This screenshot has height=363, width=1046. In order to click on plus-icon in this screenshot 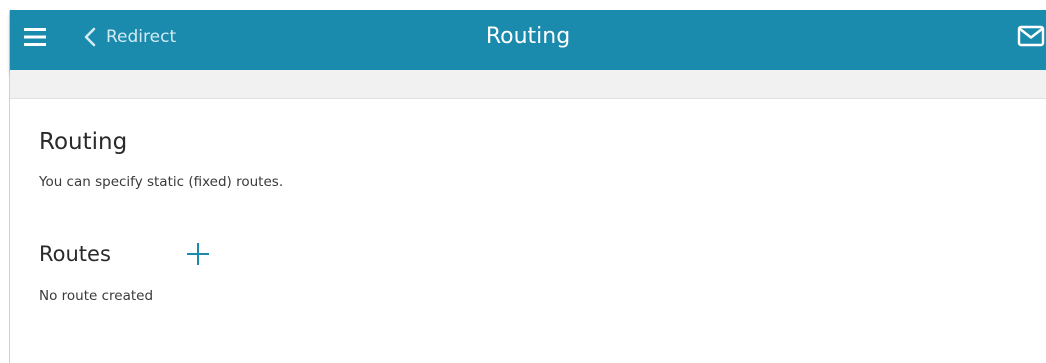, I will do `click(198, 254)`.